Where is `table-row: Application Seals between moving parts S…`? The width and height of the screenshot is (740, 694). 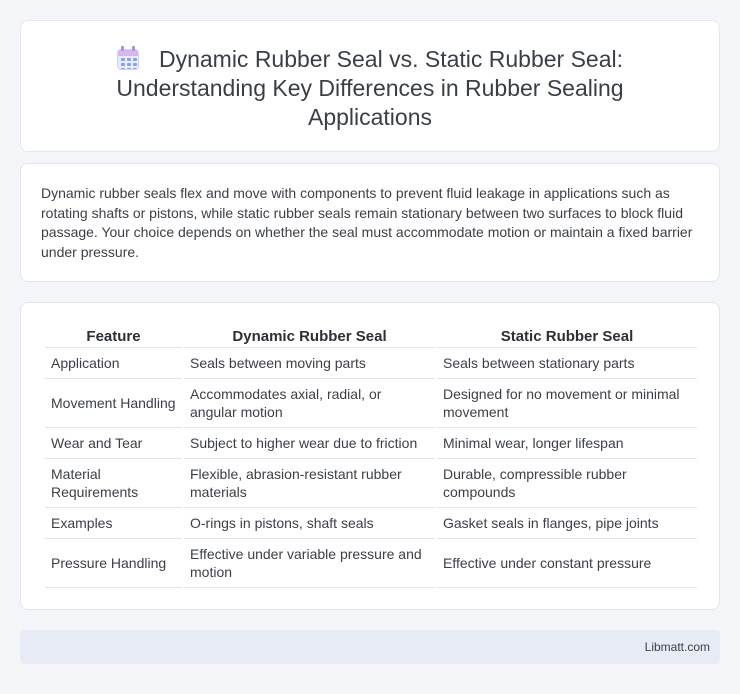
table-row: Application Seals between moving parts S… is located at coordinates (371, 363).